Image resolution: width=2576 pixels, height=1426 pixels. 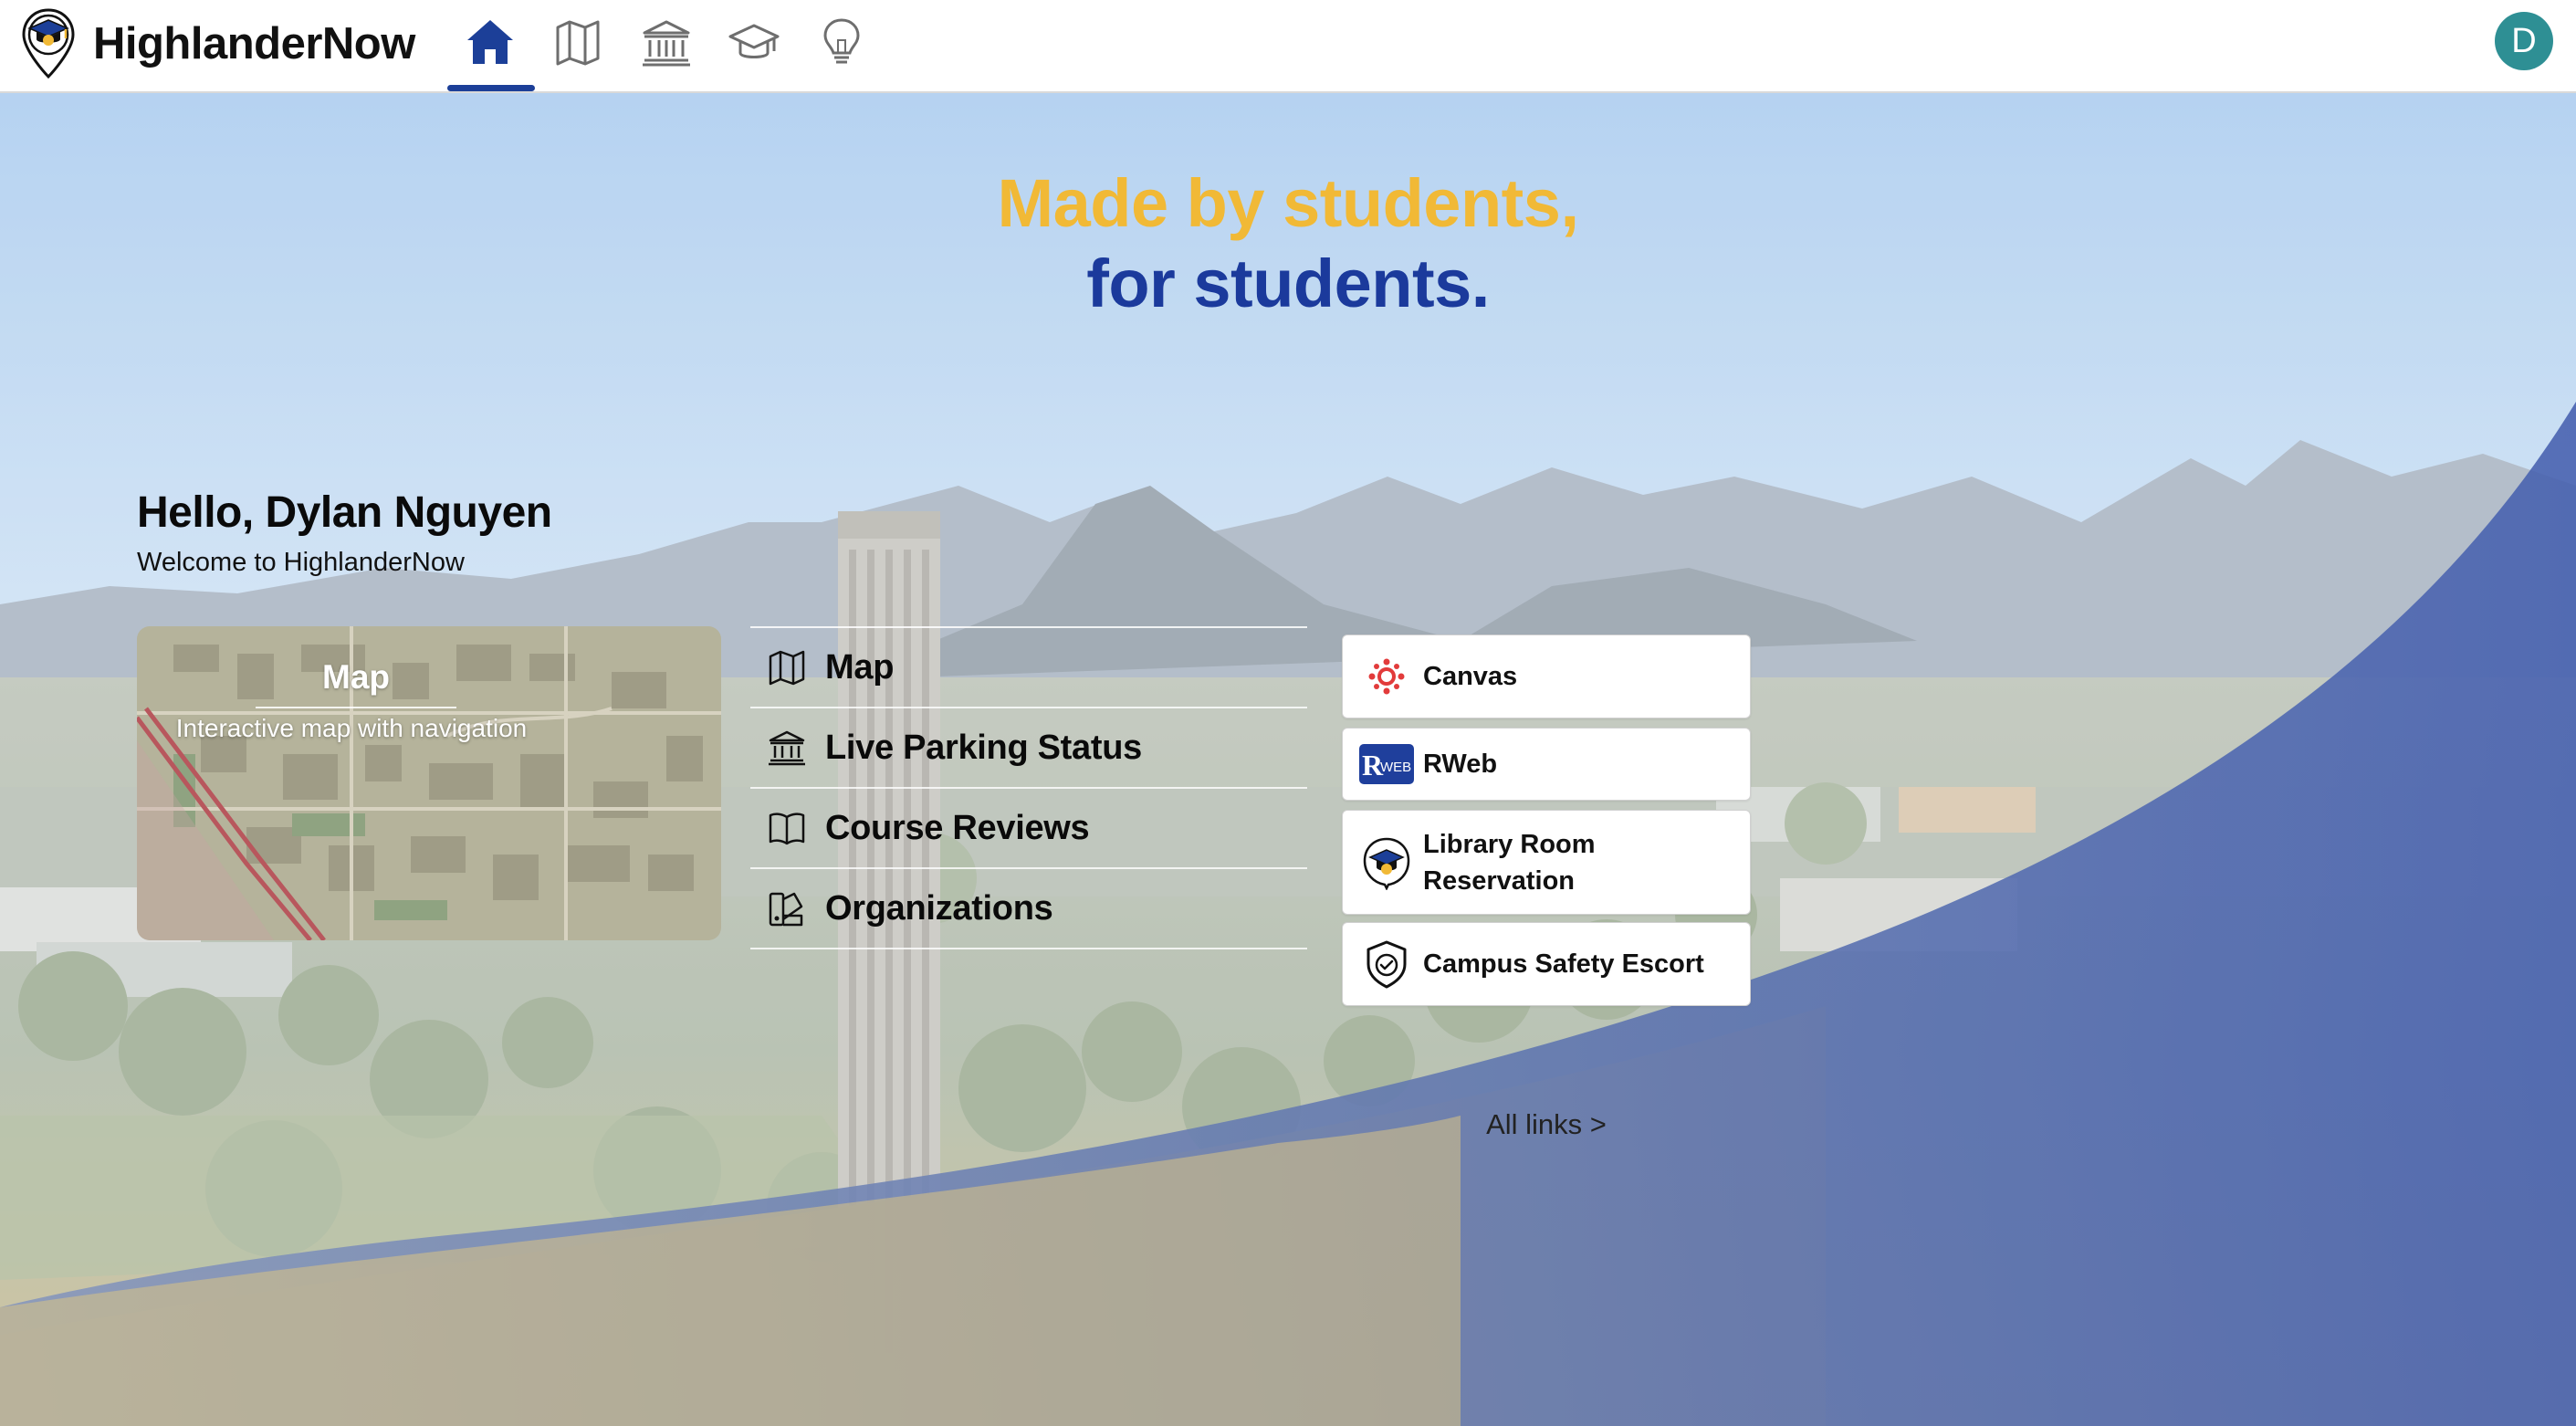 I want to click on quick-link-label-group: Library Room Reservation, so click(x=1509, y=863).